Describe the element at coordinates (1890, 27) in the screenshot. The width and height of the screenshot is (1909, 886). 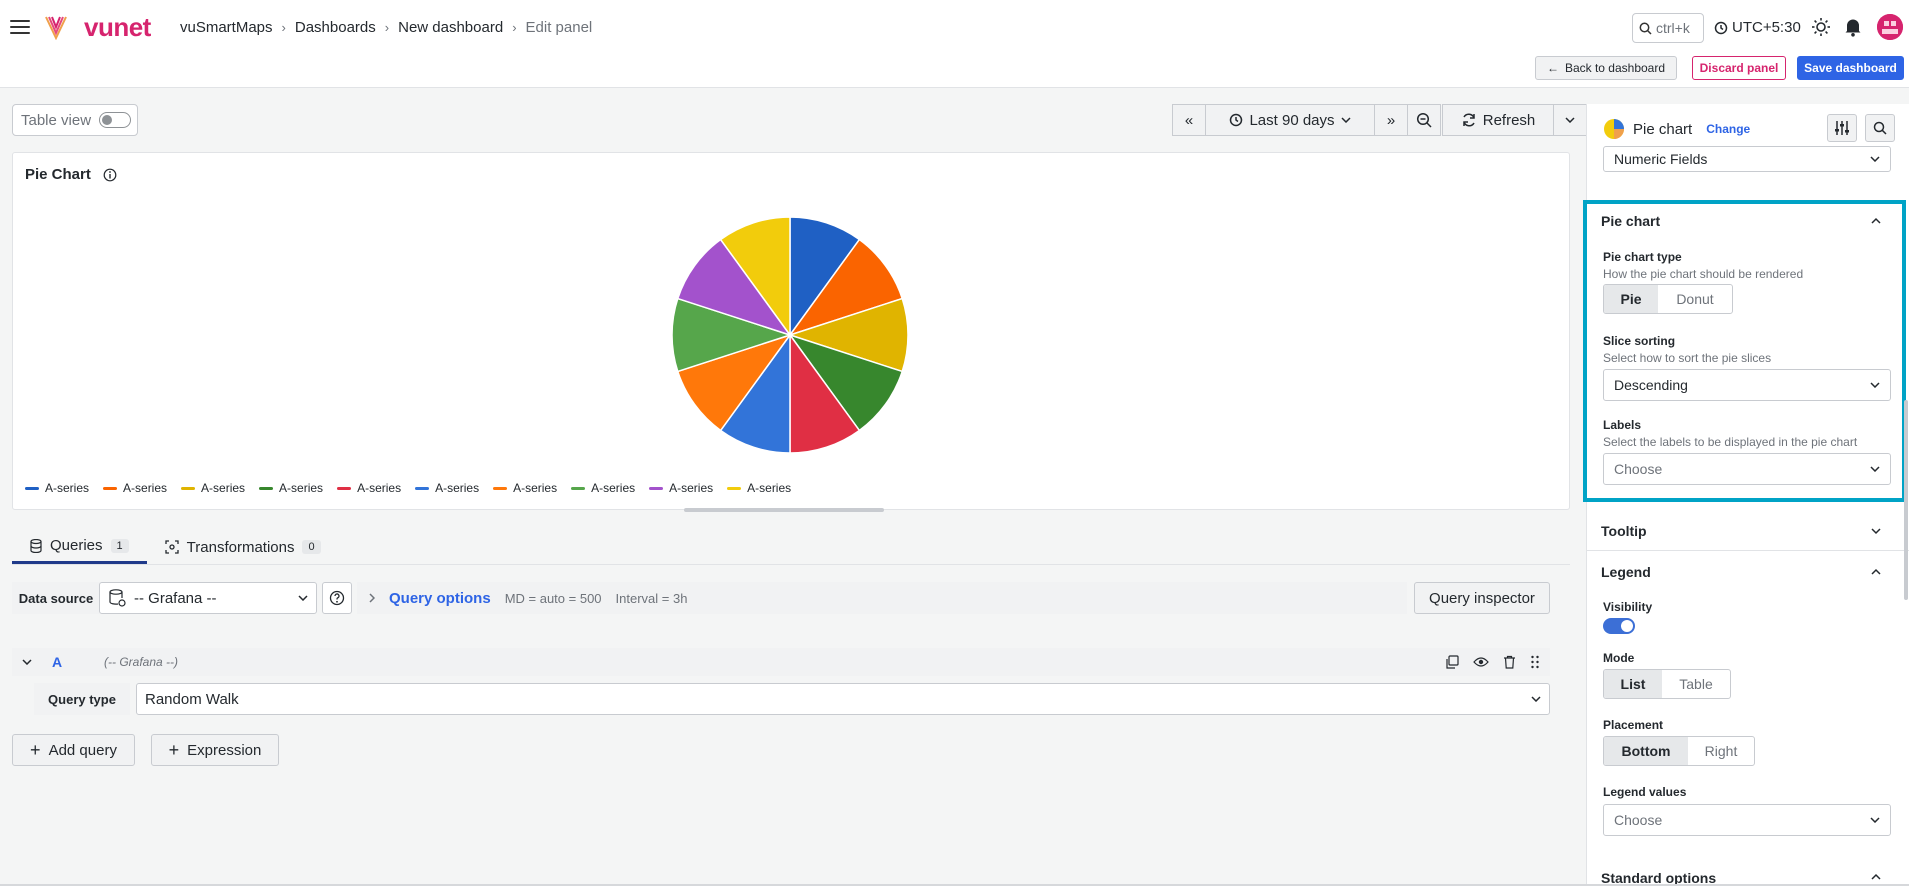
I see `avatar` at that location.